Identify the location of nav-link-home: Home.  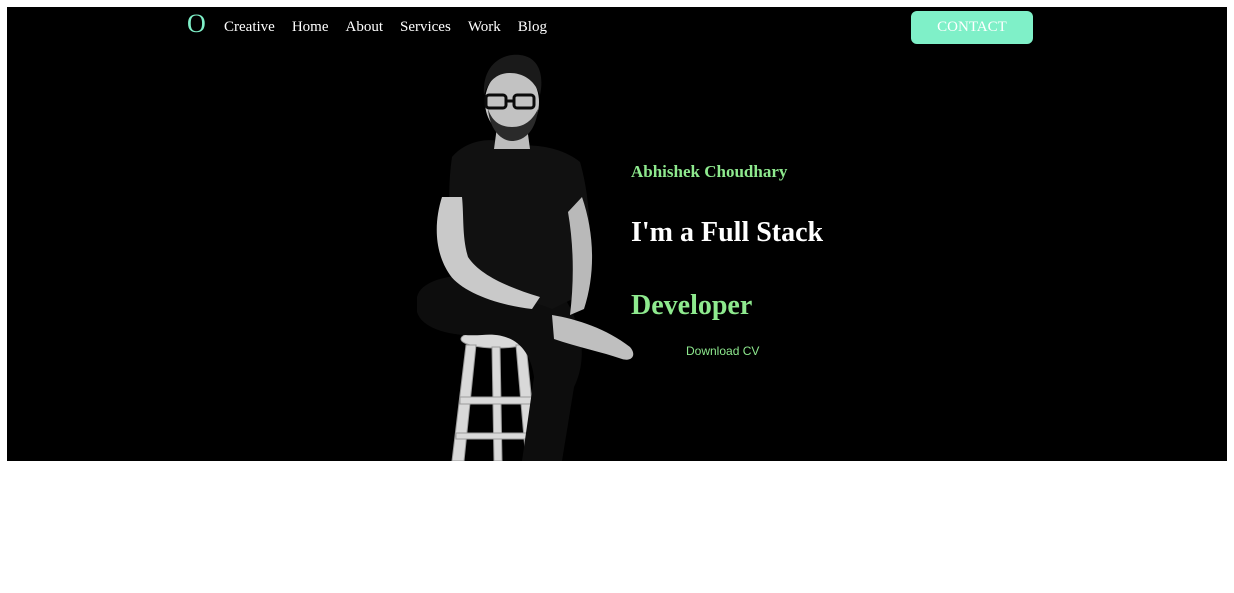
(310, 27).